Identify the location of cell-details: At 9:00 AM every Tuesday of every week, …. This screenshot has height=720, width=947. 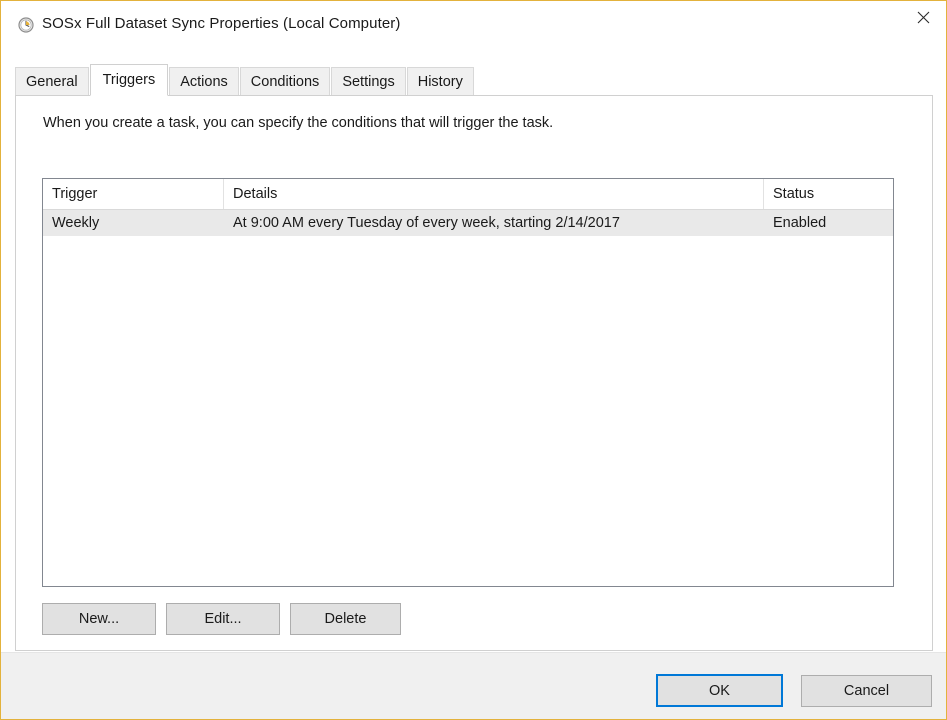
(426, 223).